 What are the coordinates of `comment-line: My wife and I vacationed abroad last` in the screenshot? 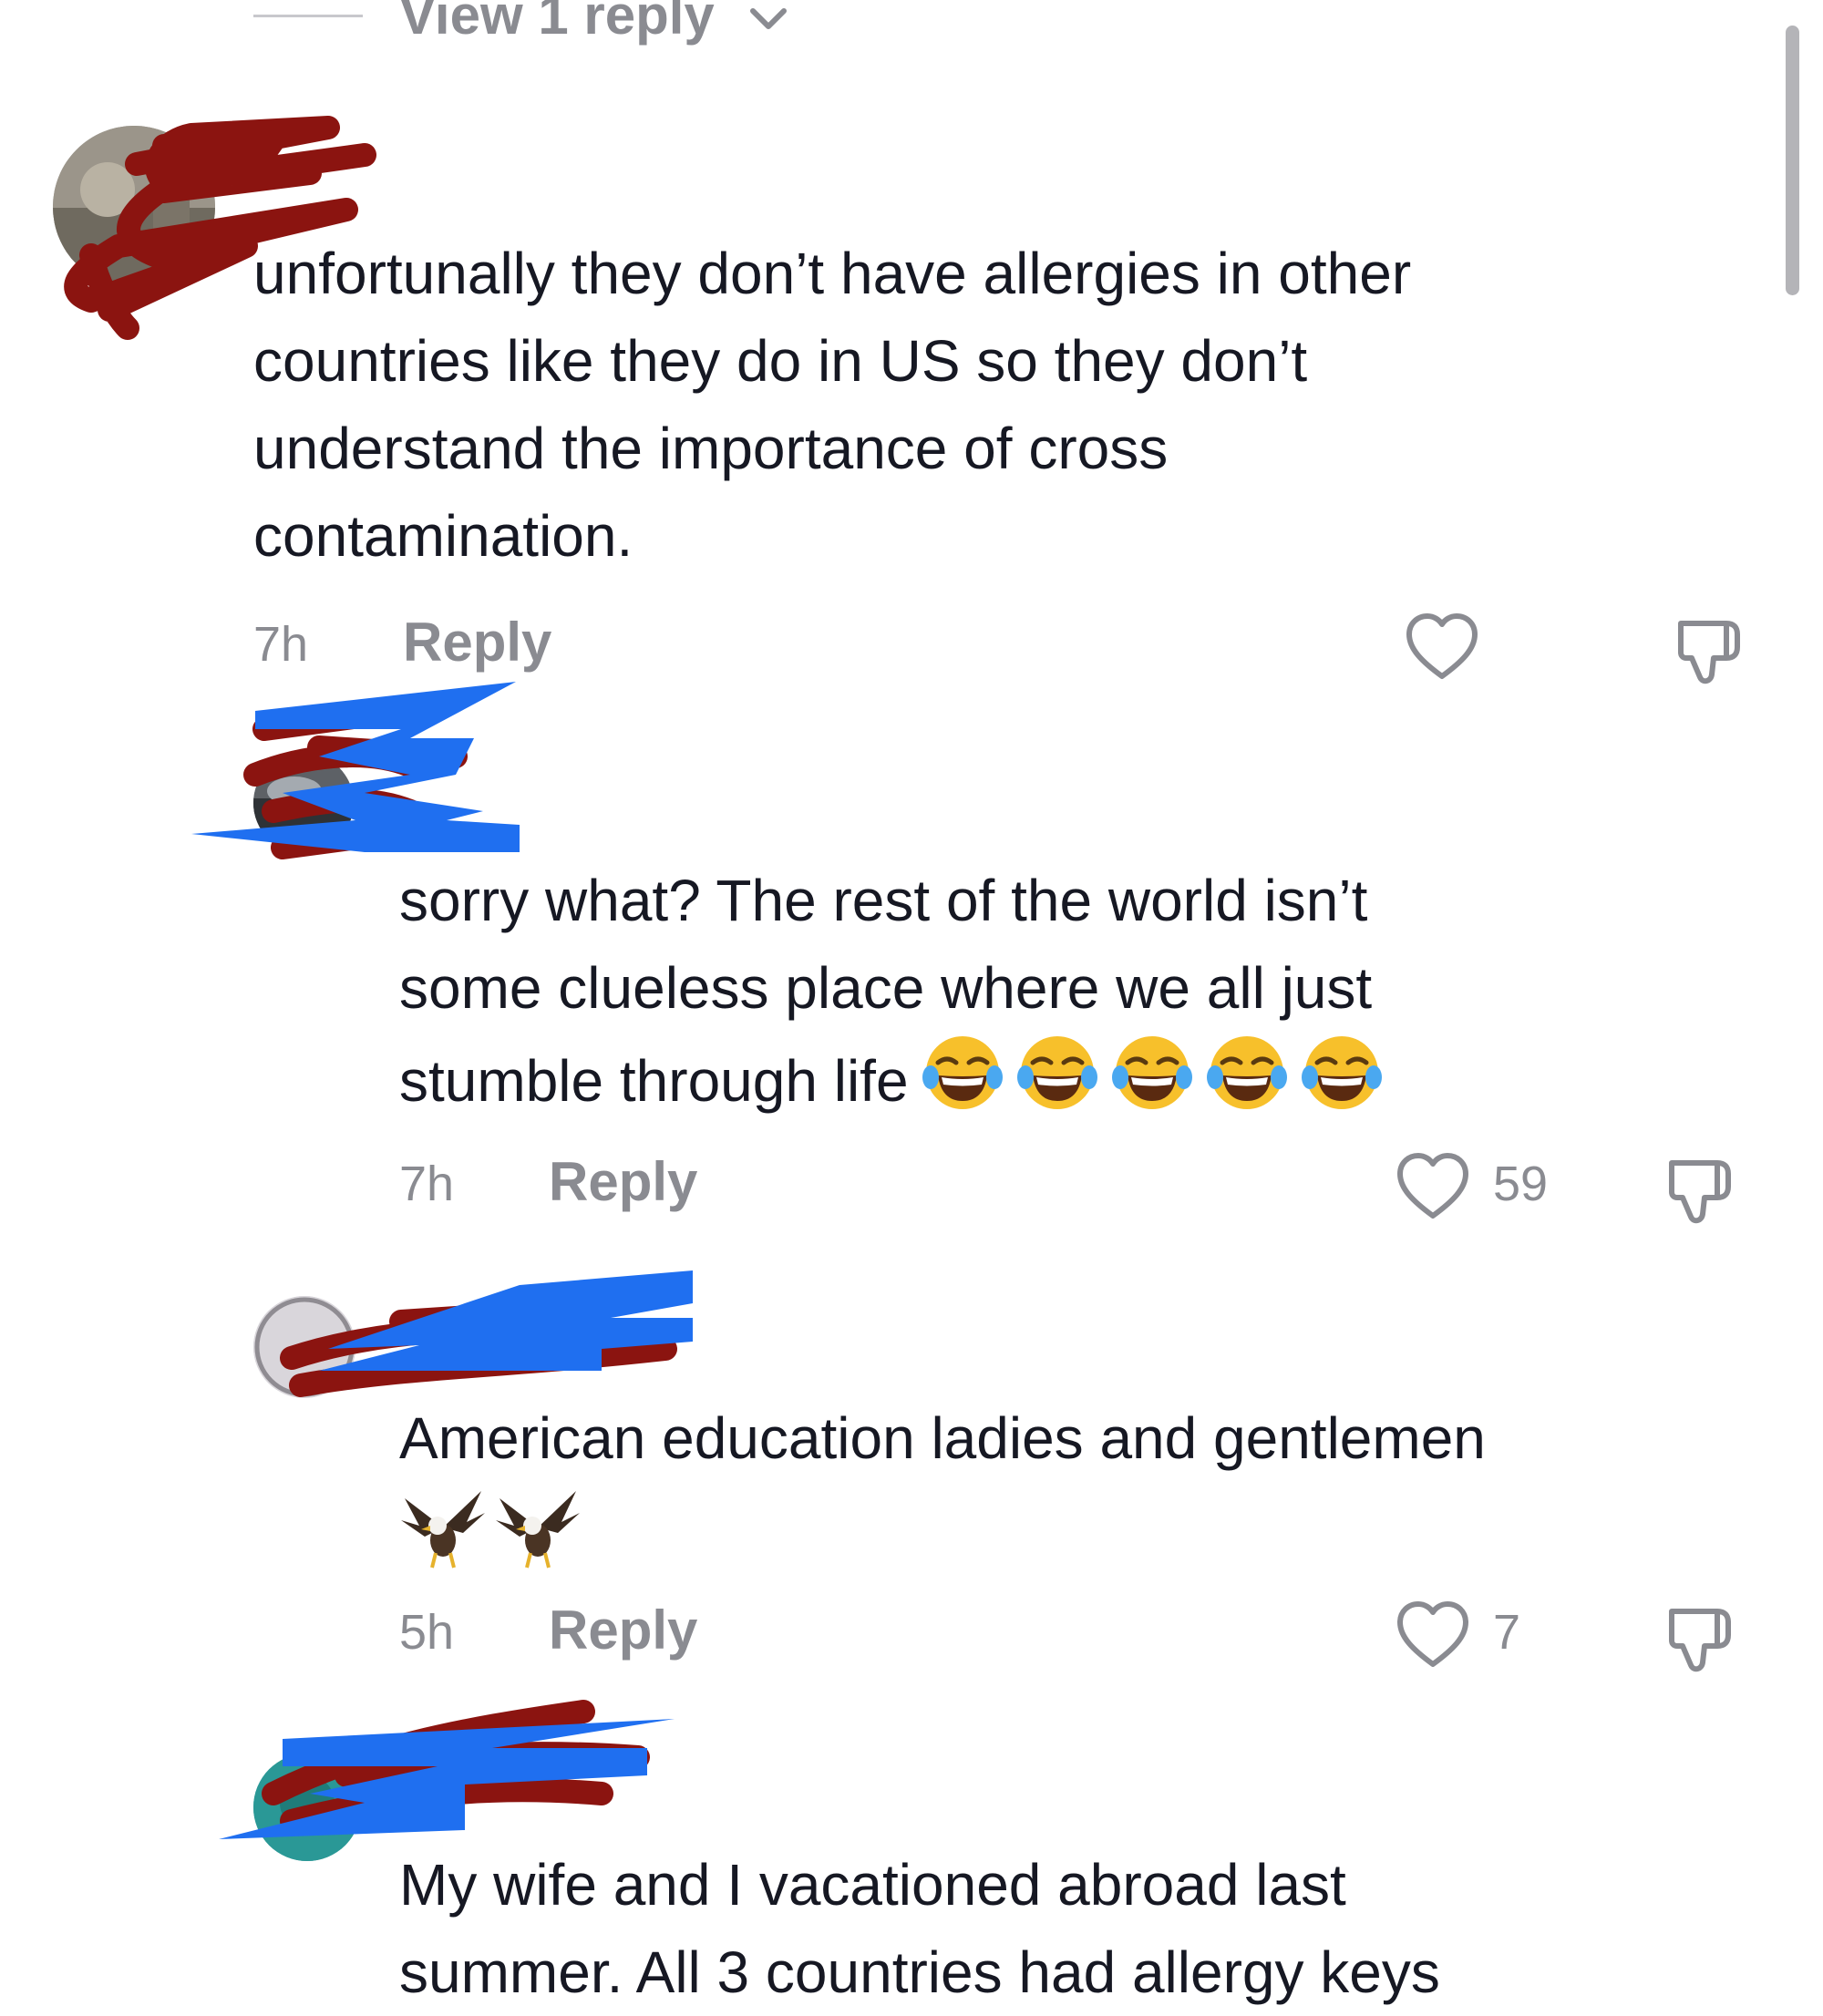 It's located at (872, 1885).